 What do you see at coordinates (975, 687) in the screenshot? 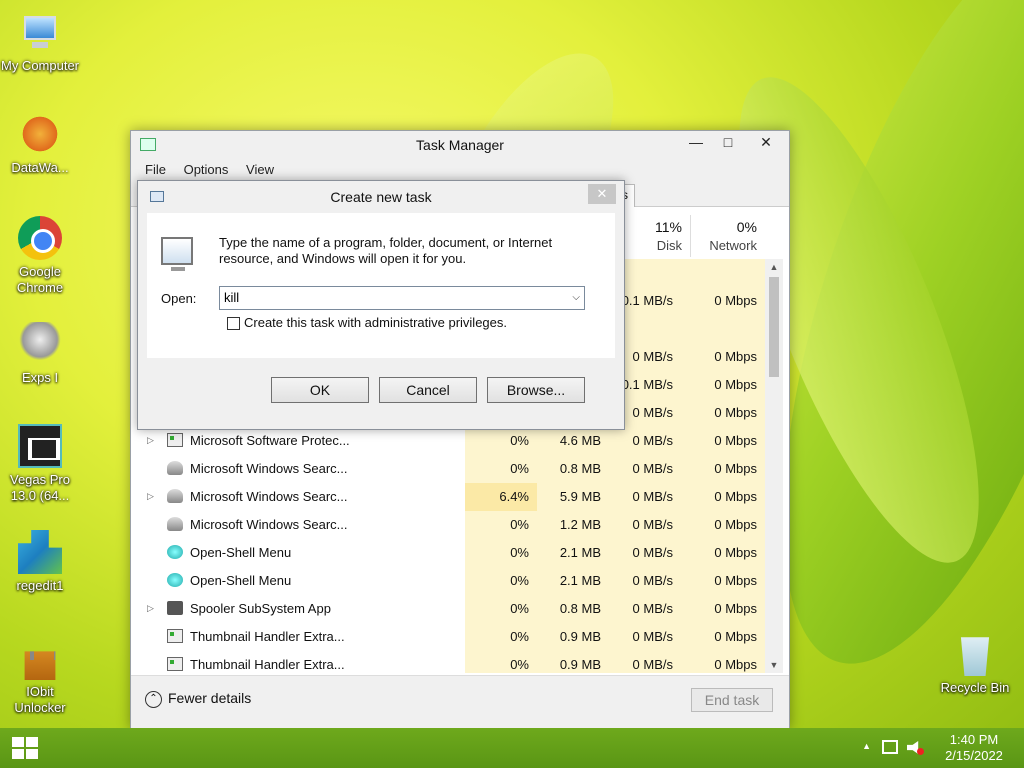
I see `desktop-icon-label: Recycle Bin` at bounding box center [975, 687].